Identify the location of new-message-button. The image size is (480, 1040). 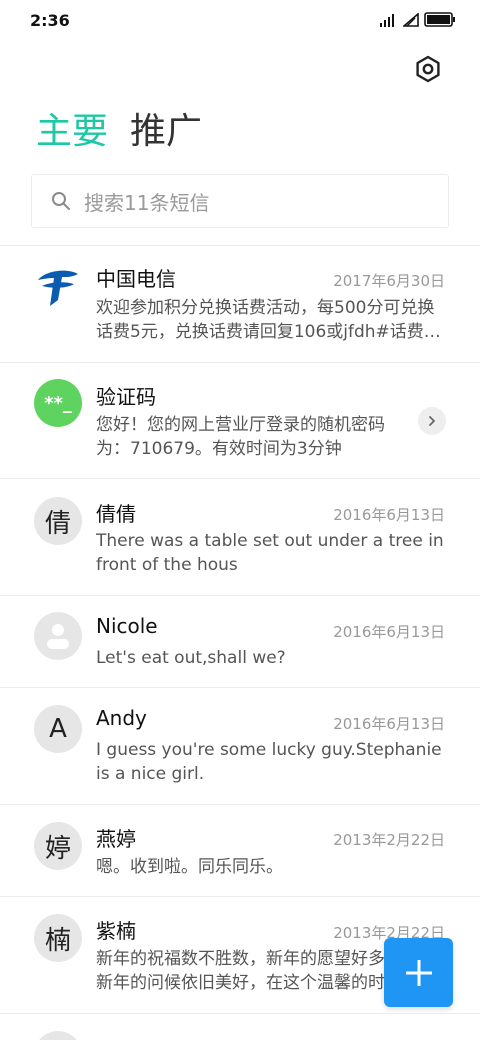
(418, 972).